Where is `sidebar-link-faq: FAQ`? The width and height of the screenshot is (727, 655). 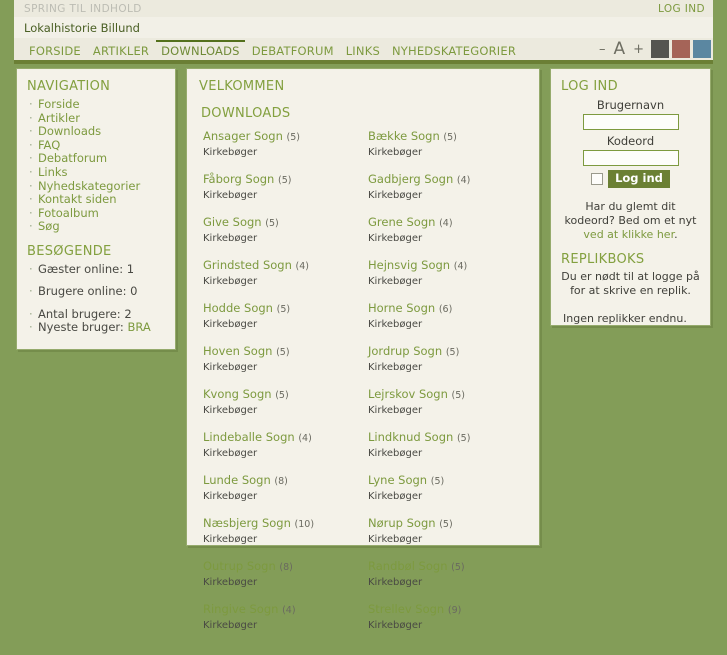
sidebar-link-faq: FAQ is located at coordinates (49, 145).